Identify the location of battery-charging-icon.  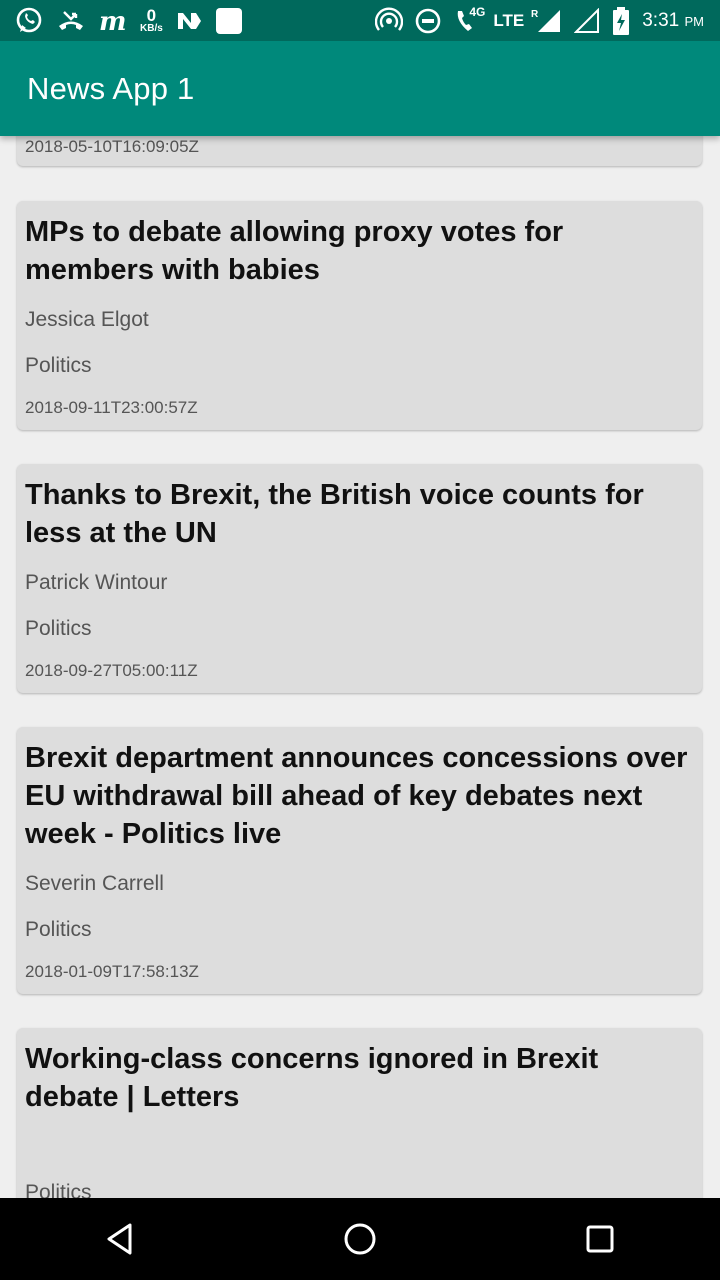
(621, 20).